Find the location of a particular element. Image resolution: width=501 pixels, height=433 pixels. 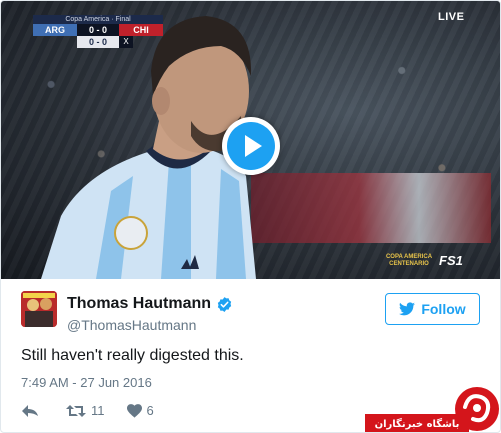

tweet-actions: 11 6 is located at coordinates (98, 410).